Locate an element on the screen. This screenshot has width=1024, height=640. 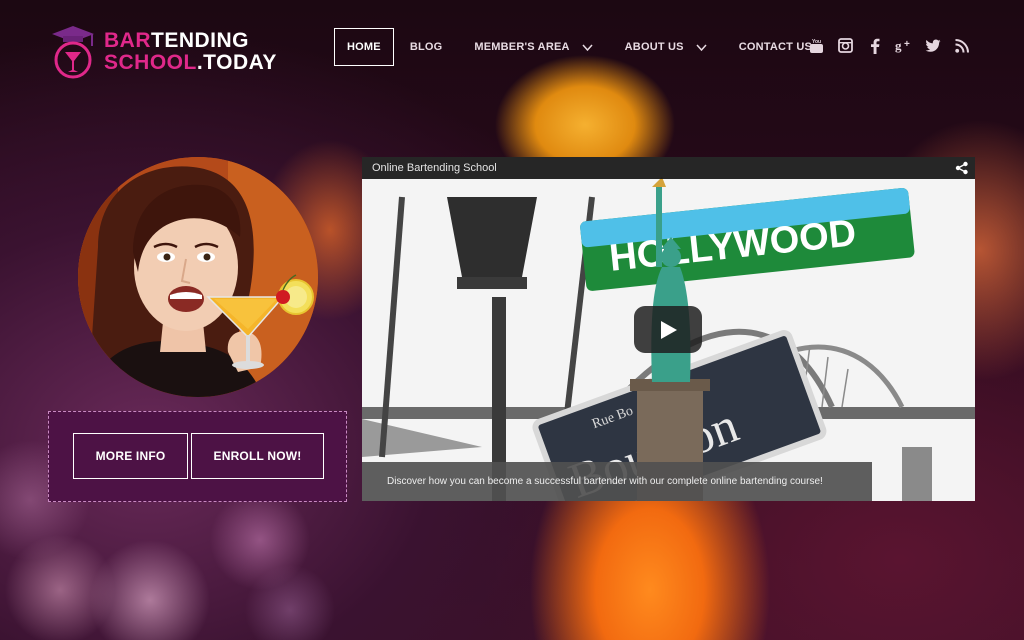
enroll-now-button: ENROLL NOW! is located at coordinates (257, 456).